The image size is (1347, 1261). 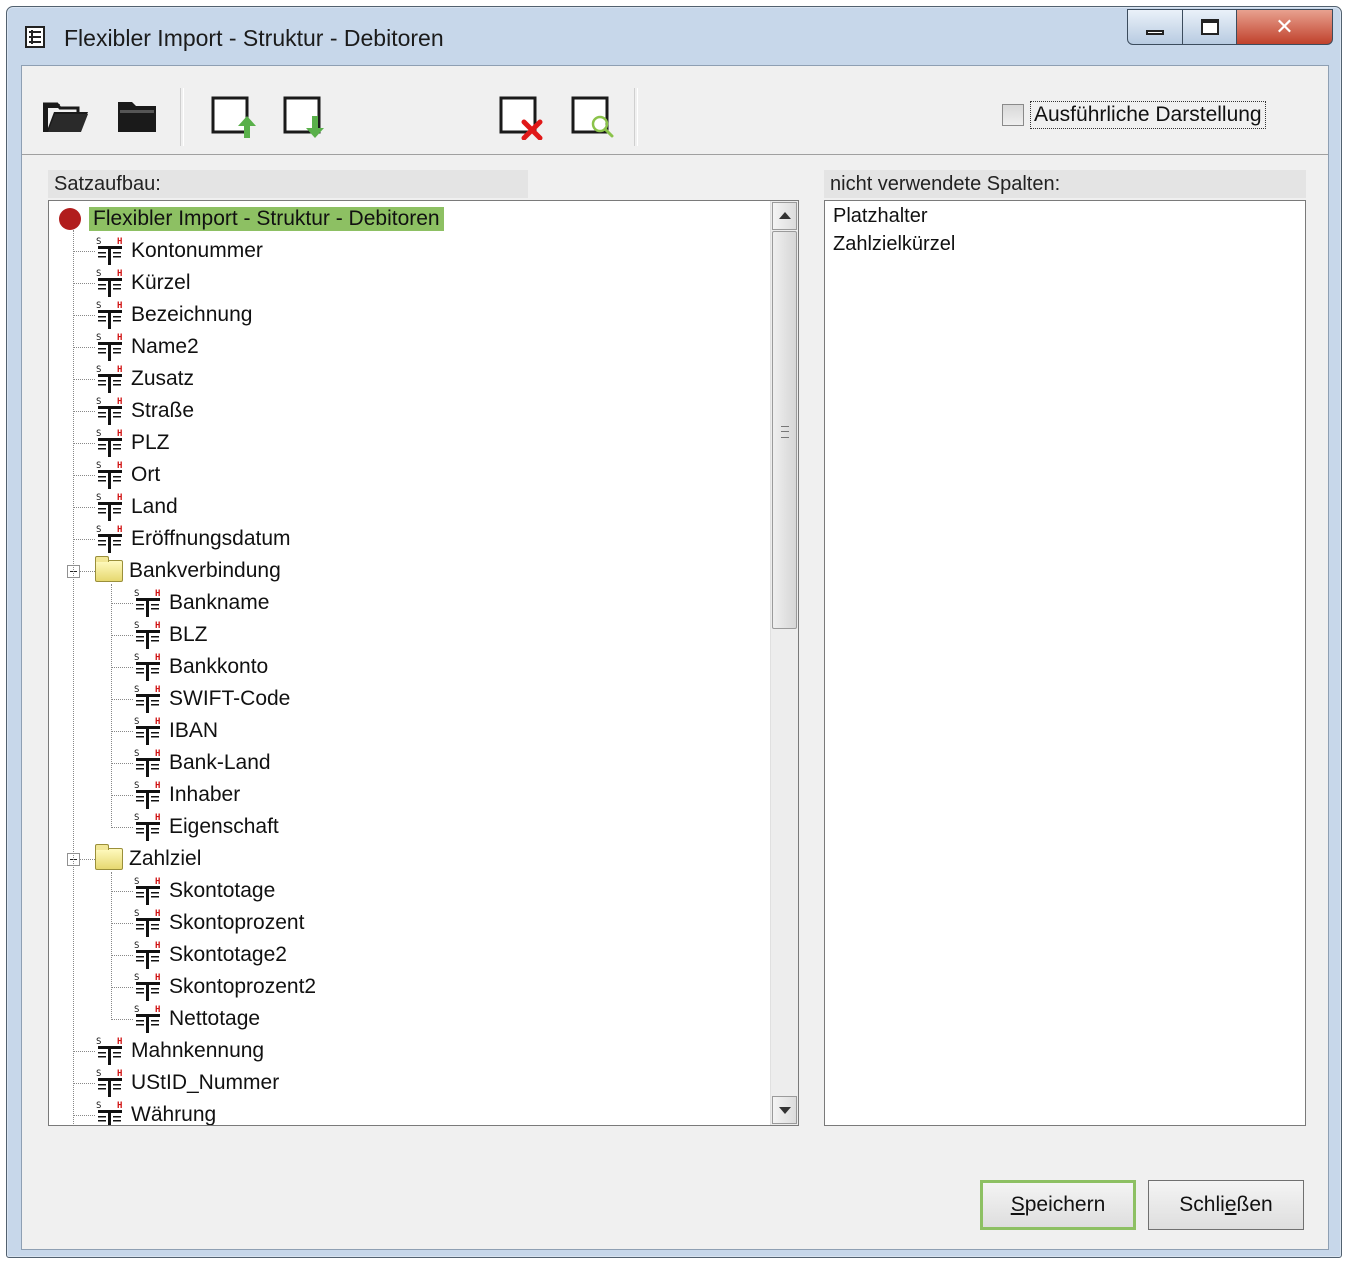 I want to click on save-accel: S, so click(x=1017, y=1204).